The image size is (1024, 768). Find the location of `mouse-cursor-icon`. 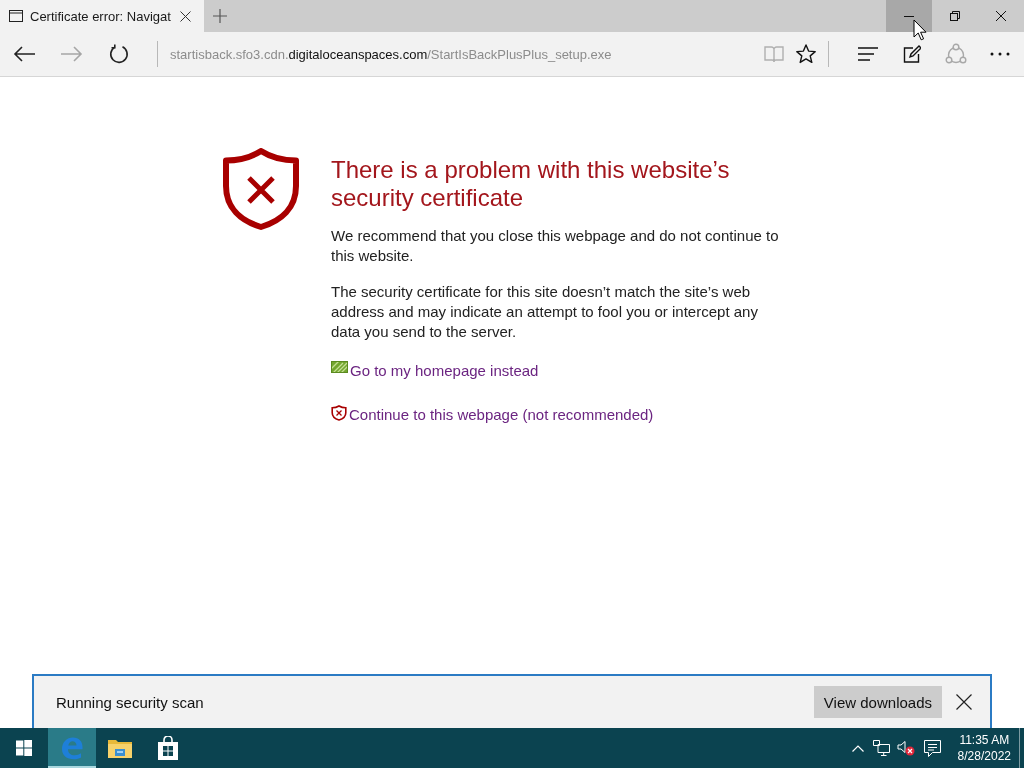

mouse-cursor-icon is located at coordinates (920, 30).